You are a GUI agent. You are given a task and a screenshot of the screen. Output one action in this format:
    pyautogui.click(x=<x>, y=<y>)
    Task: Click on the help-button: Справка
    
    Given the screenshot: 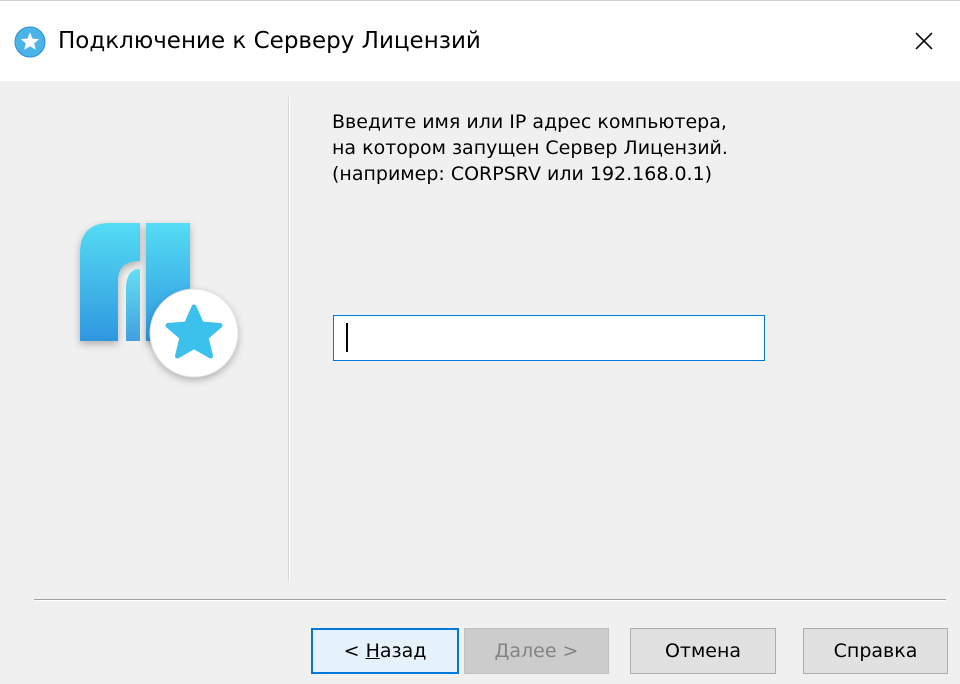 What is the action you would take?
    pyautogui.click(x=875, y=651)
    